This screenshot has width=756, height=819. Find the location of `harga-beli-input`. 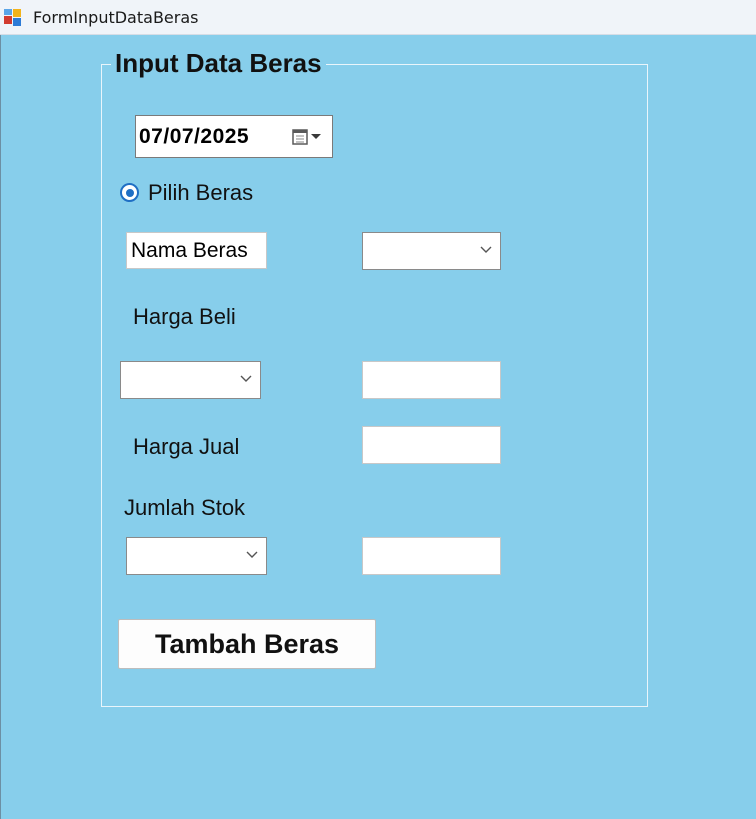

harga-beli-input is located at coordinates (431, 380).